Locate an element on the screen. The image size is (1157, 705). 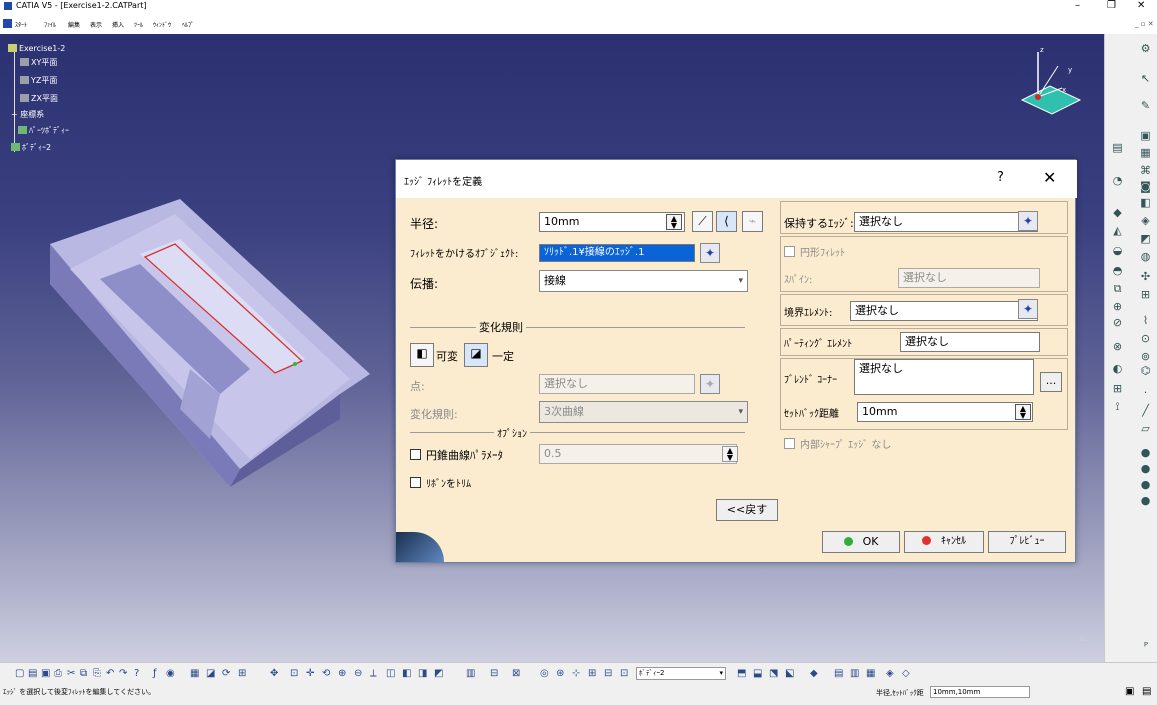
remove-icon: ⬕ is located at coordinates (790, 673).